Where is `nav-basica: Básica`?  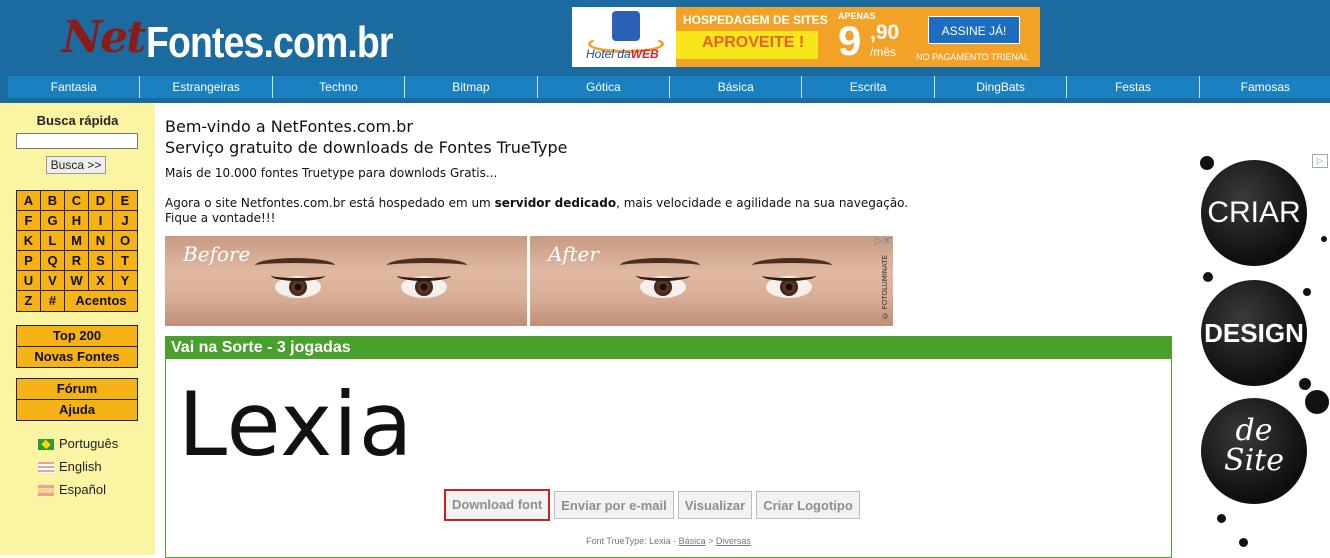 nav-basica: Básica is located at coordinates (736, 87).